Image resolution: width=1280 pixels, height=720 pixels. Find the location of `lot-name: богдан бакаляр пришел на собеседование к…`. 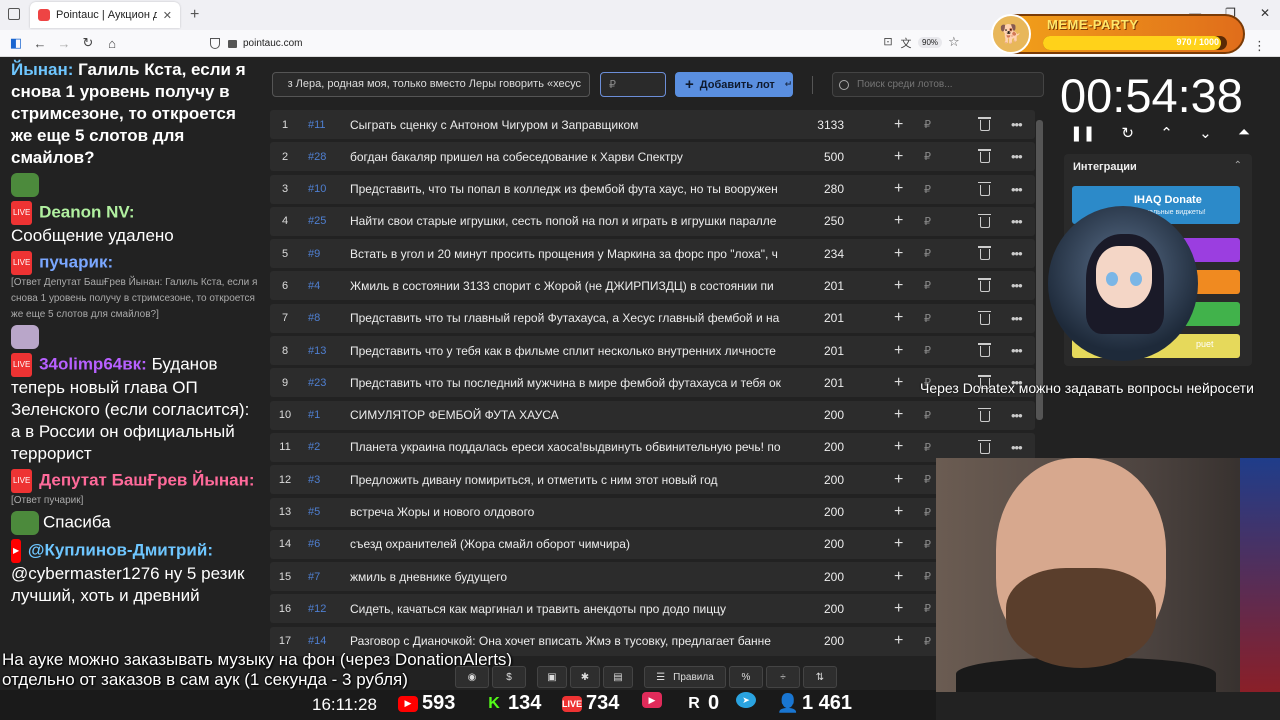

lot-name: богдан бакаляр пришел на собеседование к… is located at coordinates (570, 157).